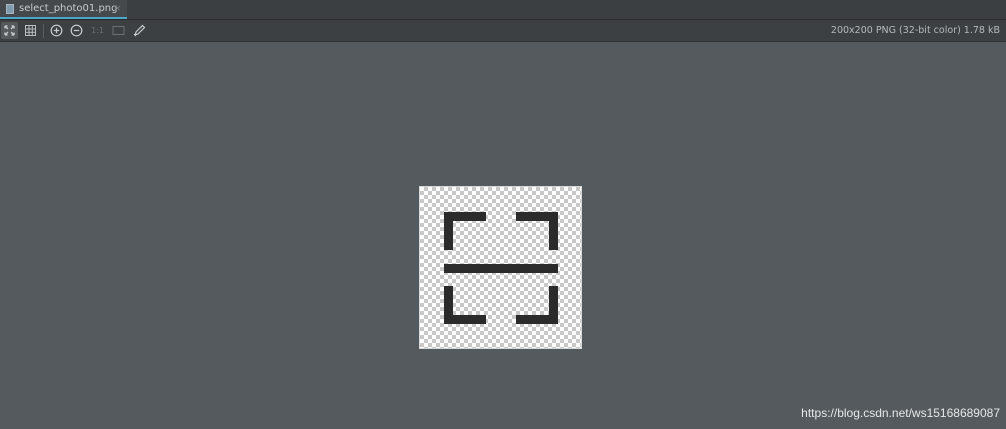  What do you see at coordinates (76, 30) in the screenshot?
I see `zoom-out-icon` at bounding box center [76, 30].